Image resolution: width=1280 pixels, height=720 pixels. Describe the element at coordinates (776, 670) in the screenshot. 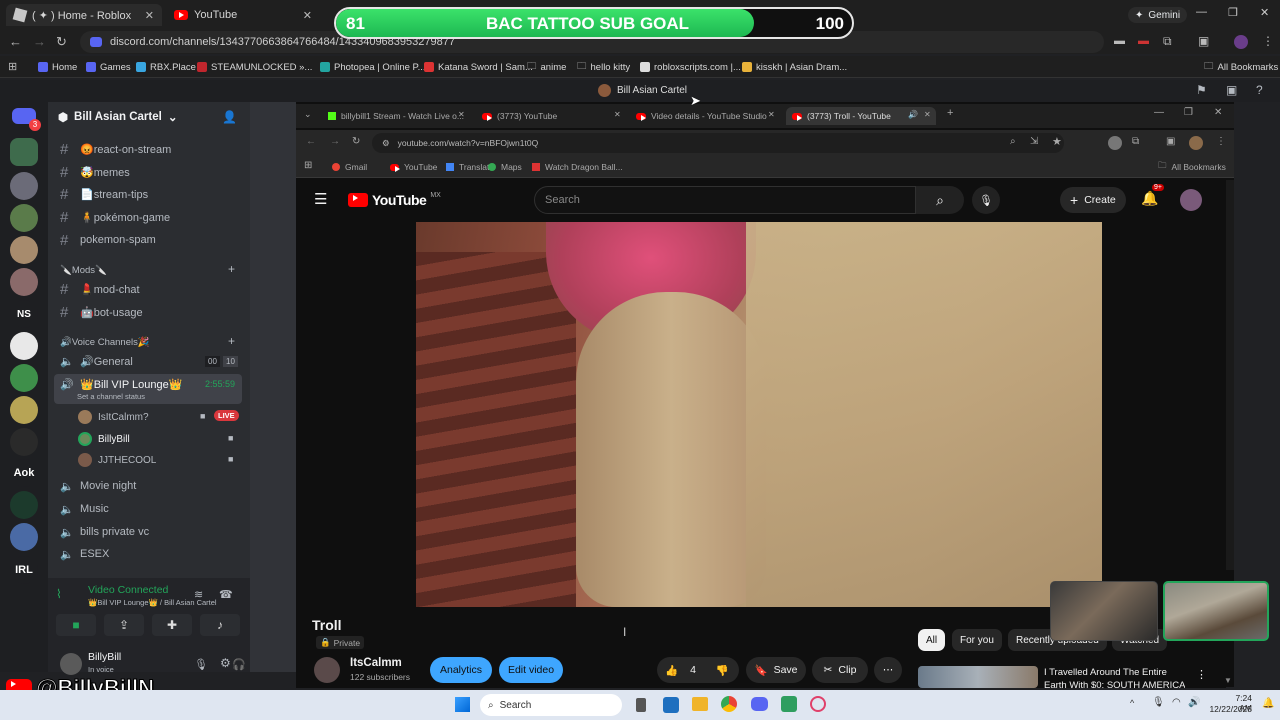

I see `save-button: 🔖 Save` at that location.